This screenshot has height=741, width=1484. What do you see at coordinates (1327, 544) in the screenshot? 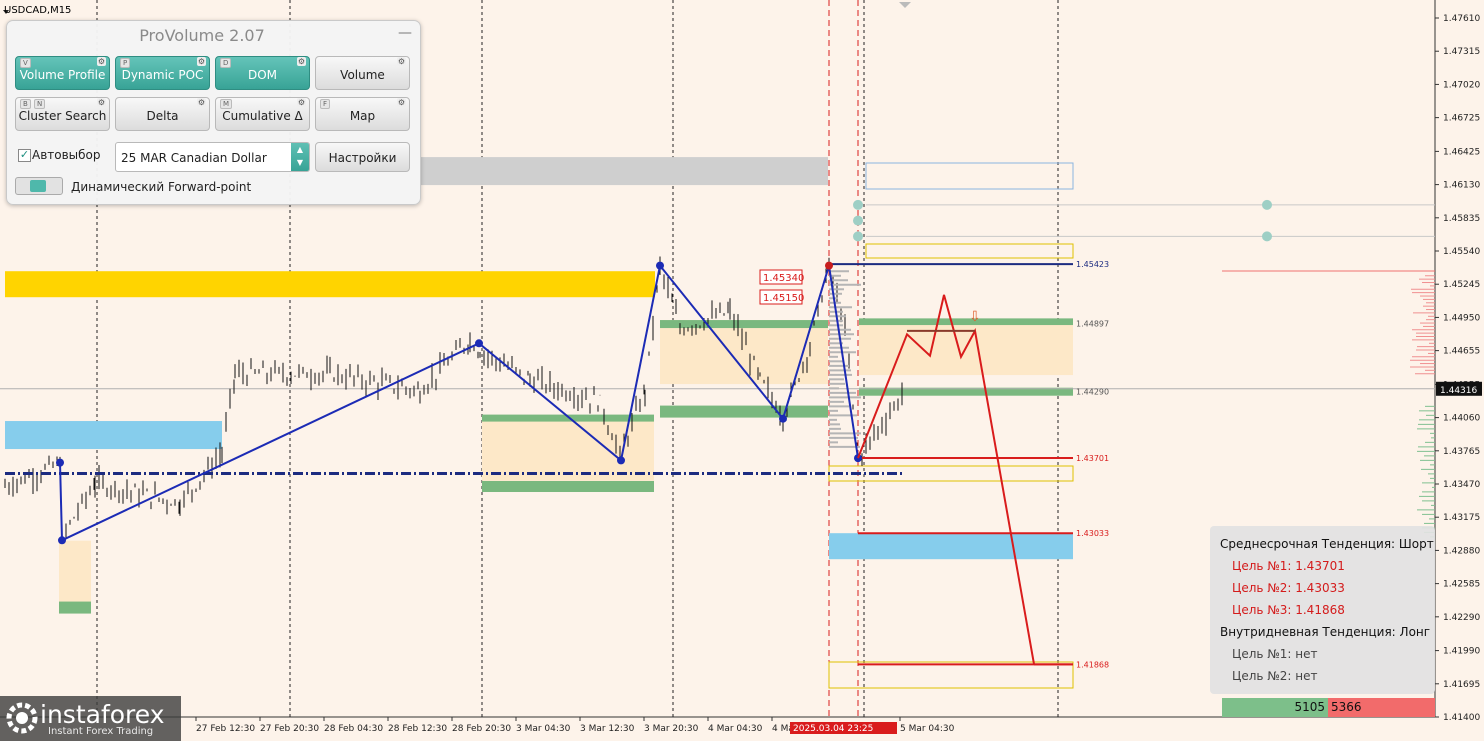
I see `mid-trend-label: Среднесрочная Тенденция: Шорт` at bounding box center [1327, 544].